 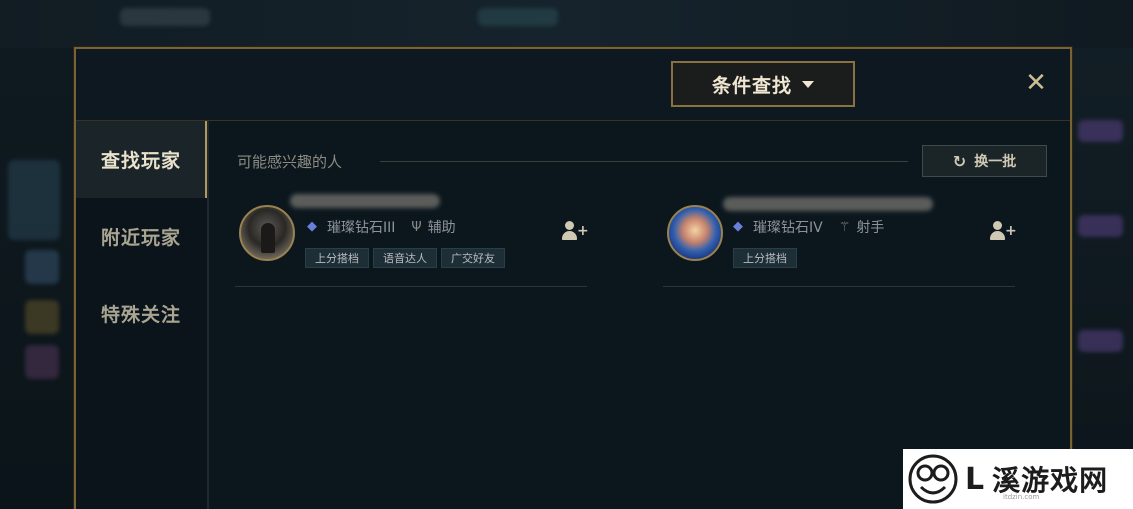 I want to click on sidebar-item-nearby-players: 附近玩家, so click(x=141, y=236).